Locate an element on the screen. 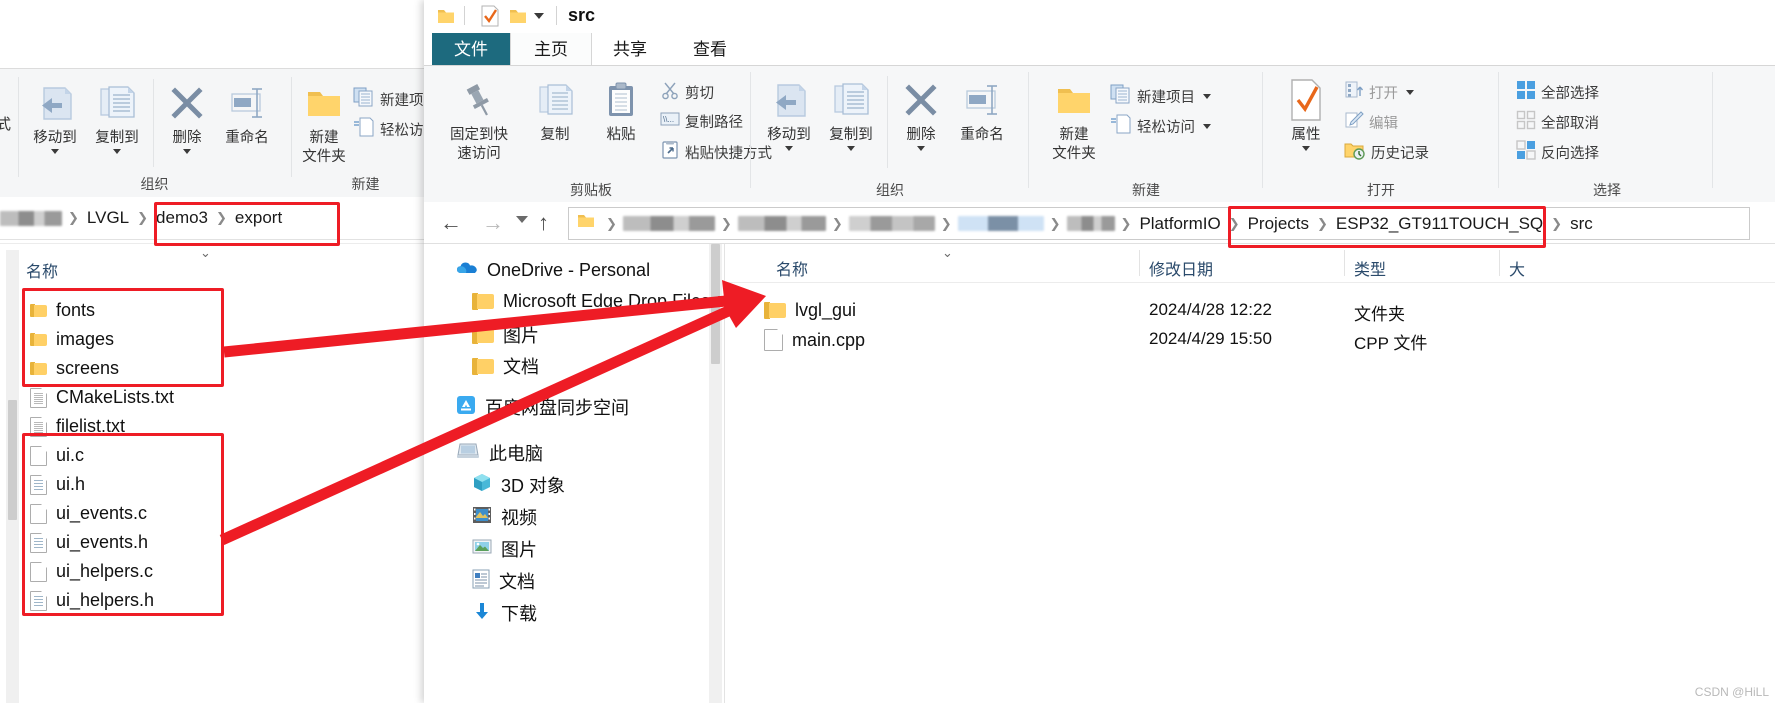 The width and height of the screenshot is (1775, 703). copy-to-button: 复制到 is located at coordinates (851, 112).